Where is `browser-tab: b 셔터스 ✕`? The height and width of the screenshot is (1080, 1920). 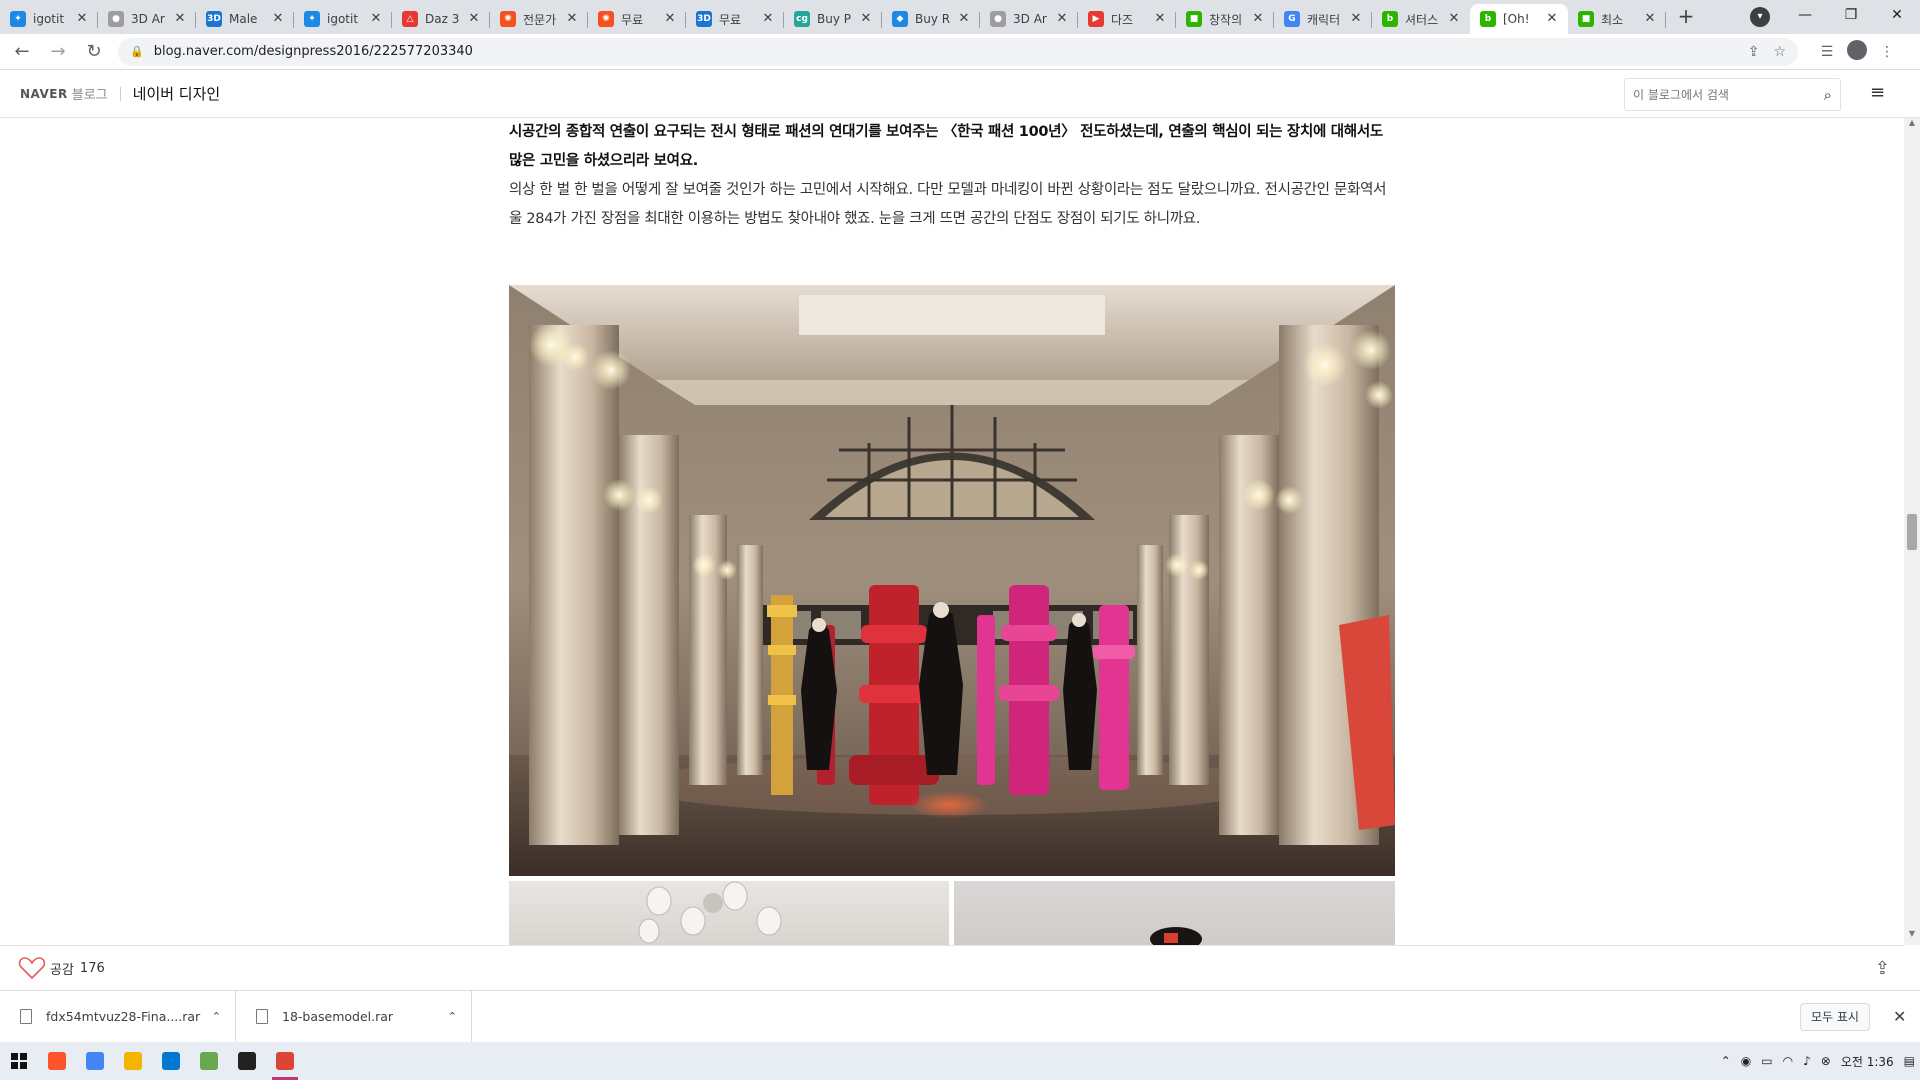 browser-tab: b 셔터스 ✕ is located at coordinates (1421, 19).